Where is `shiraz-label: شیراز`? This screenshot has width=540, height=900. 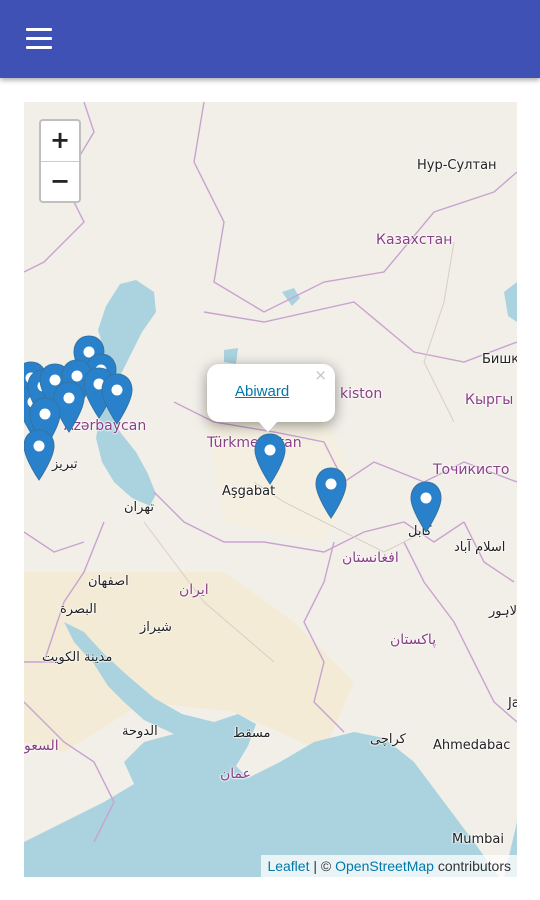
shiraz-label: شیراز is located at coordinates (156, 627).